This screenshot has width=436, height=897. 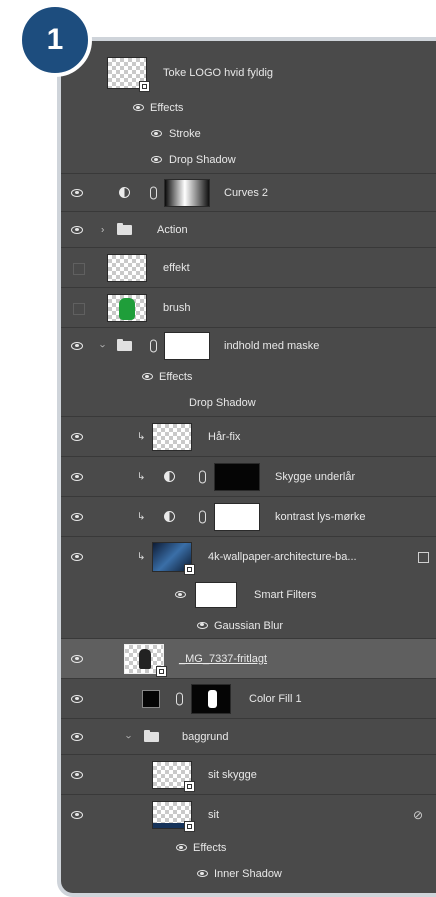 I want to click on layer-name: sit, so click(x=213, y=815).